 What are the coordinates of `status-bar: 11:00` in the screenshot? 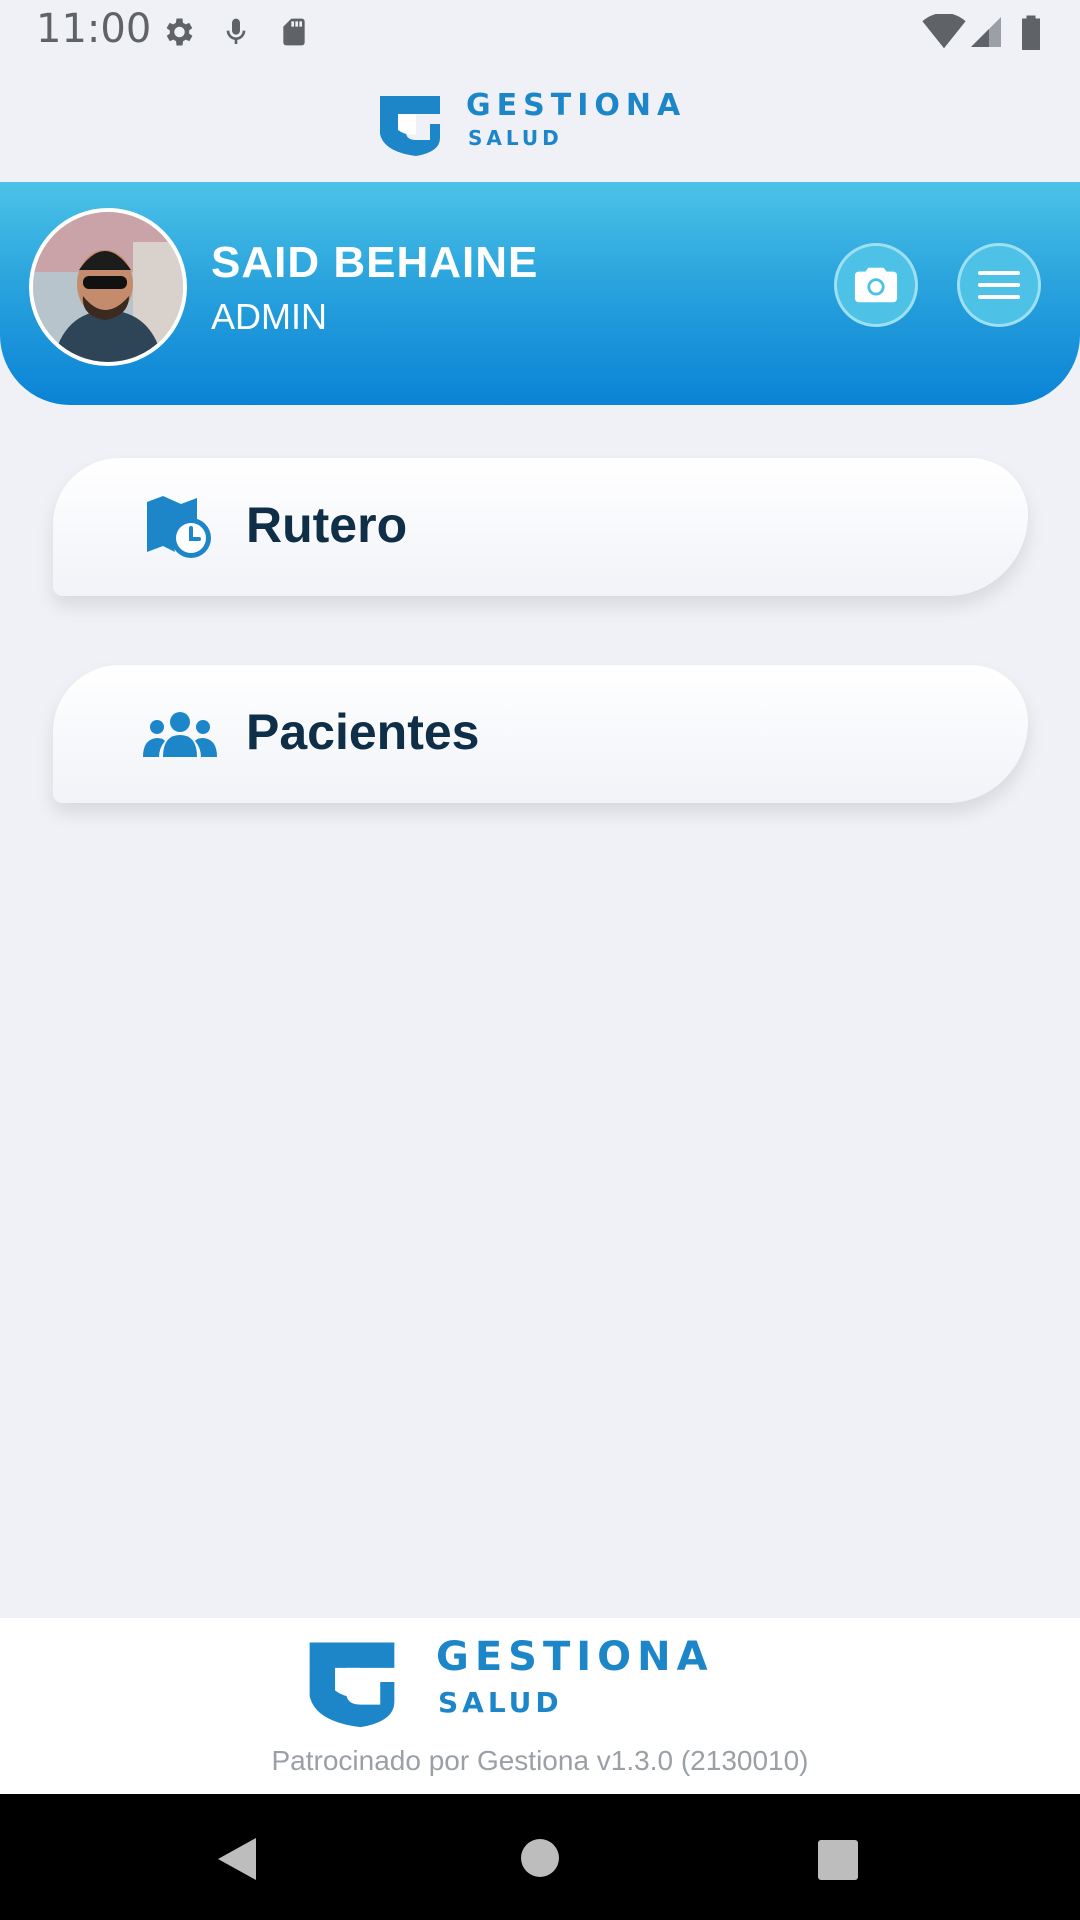 It's located at (540, 32).